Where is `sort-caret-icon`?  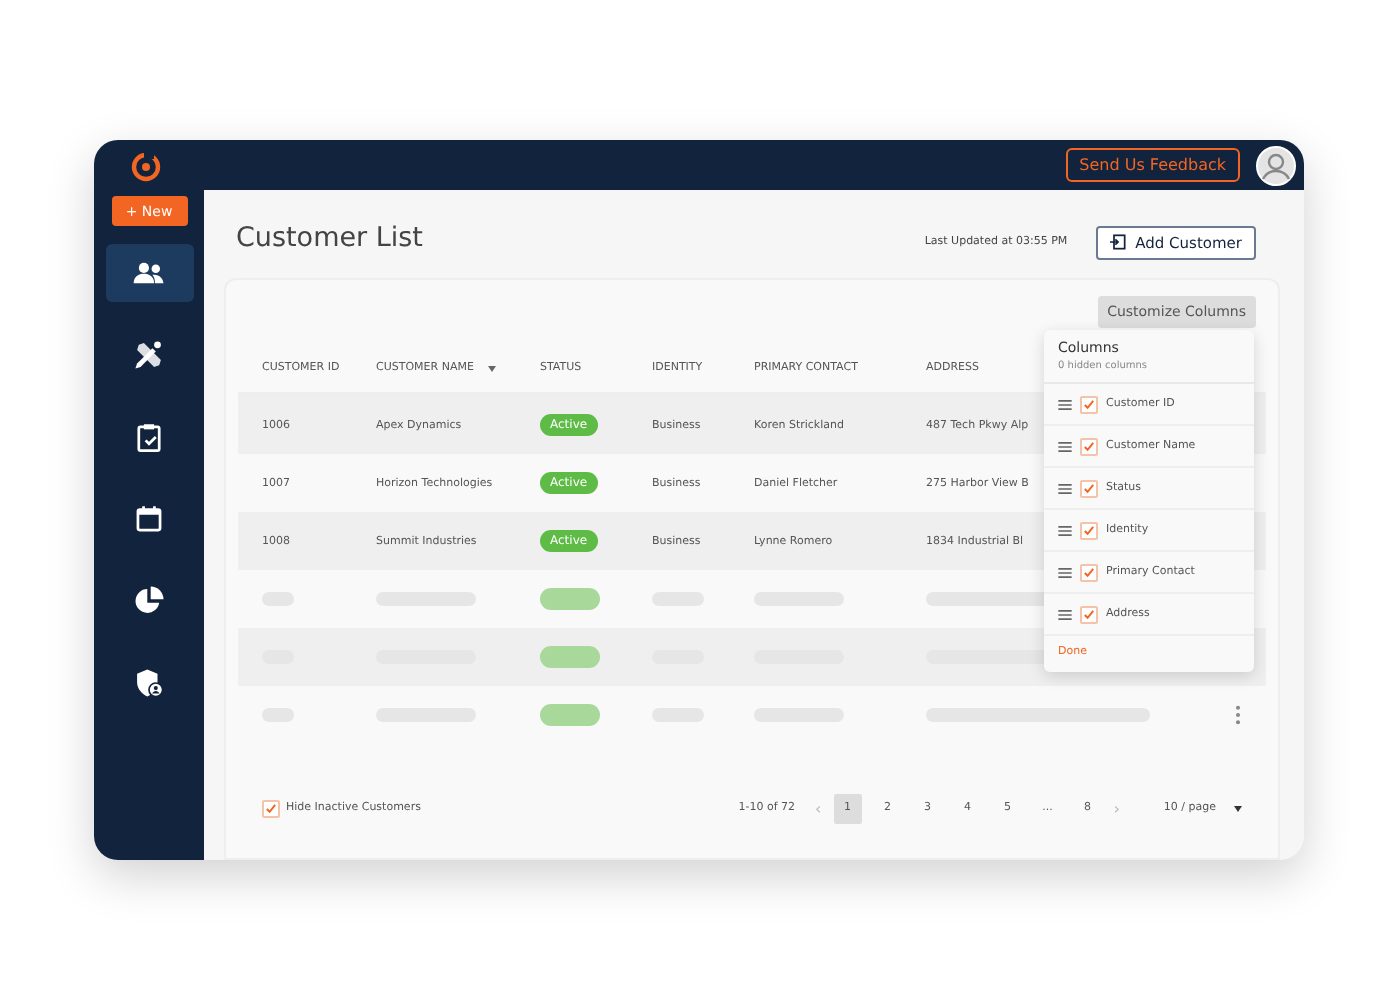
sort-caret-icon is located at coordinates (491, 368).